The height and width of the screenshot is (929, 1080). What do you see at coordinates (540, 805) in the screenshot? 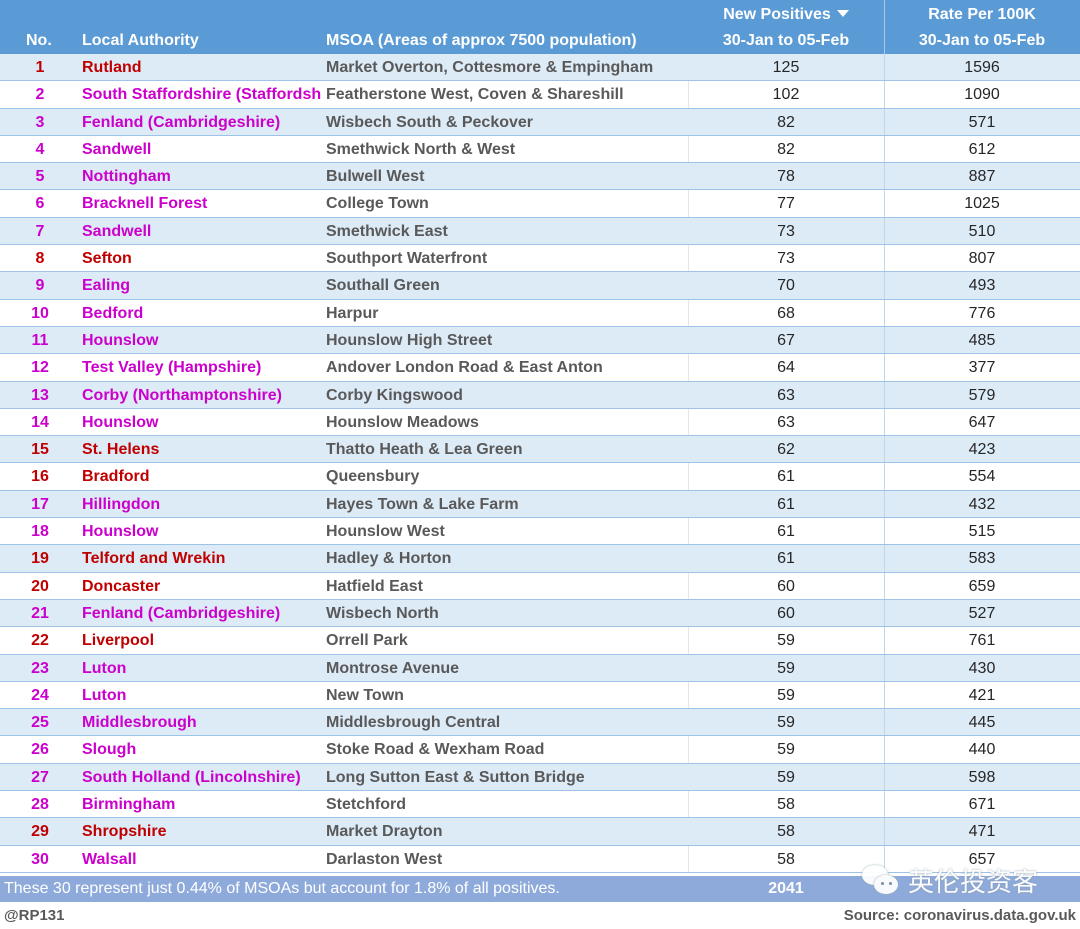
I see `table-row: 28 Birmingham Stetchford 58 671` at bounding box center [540, 805].